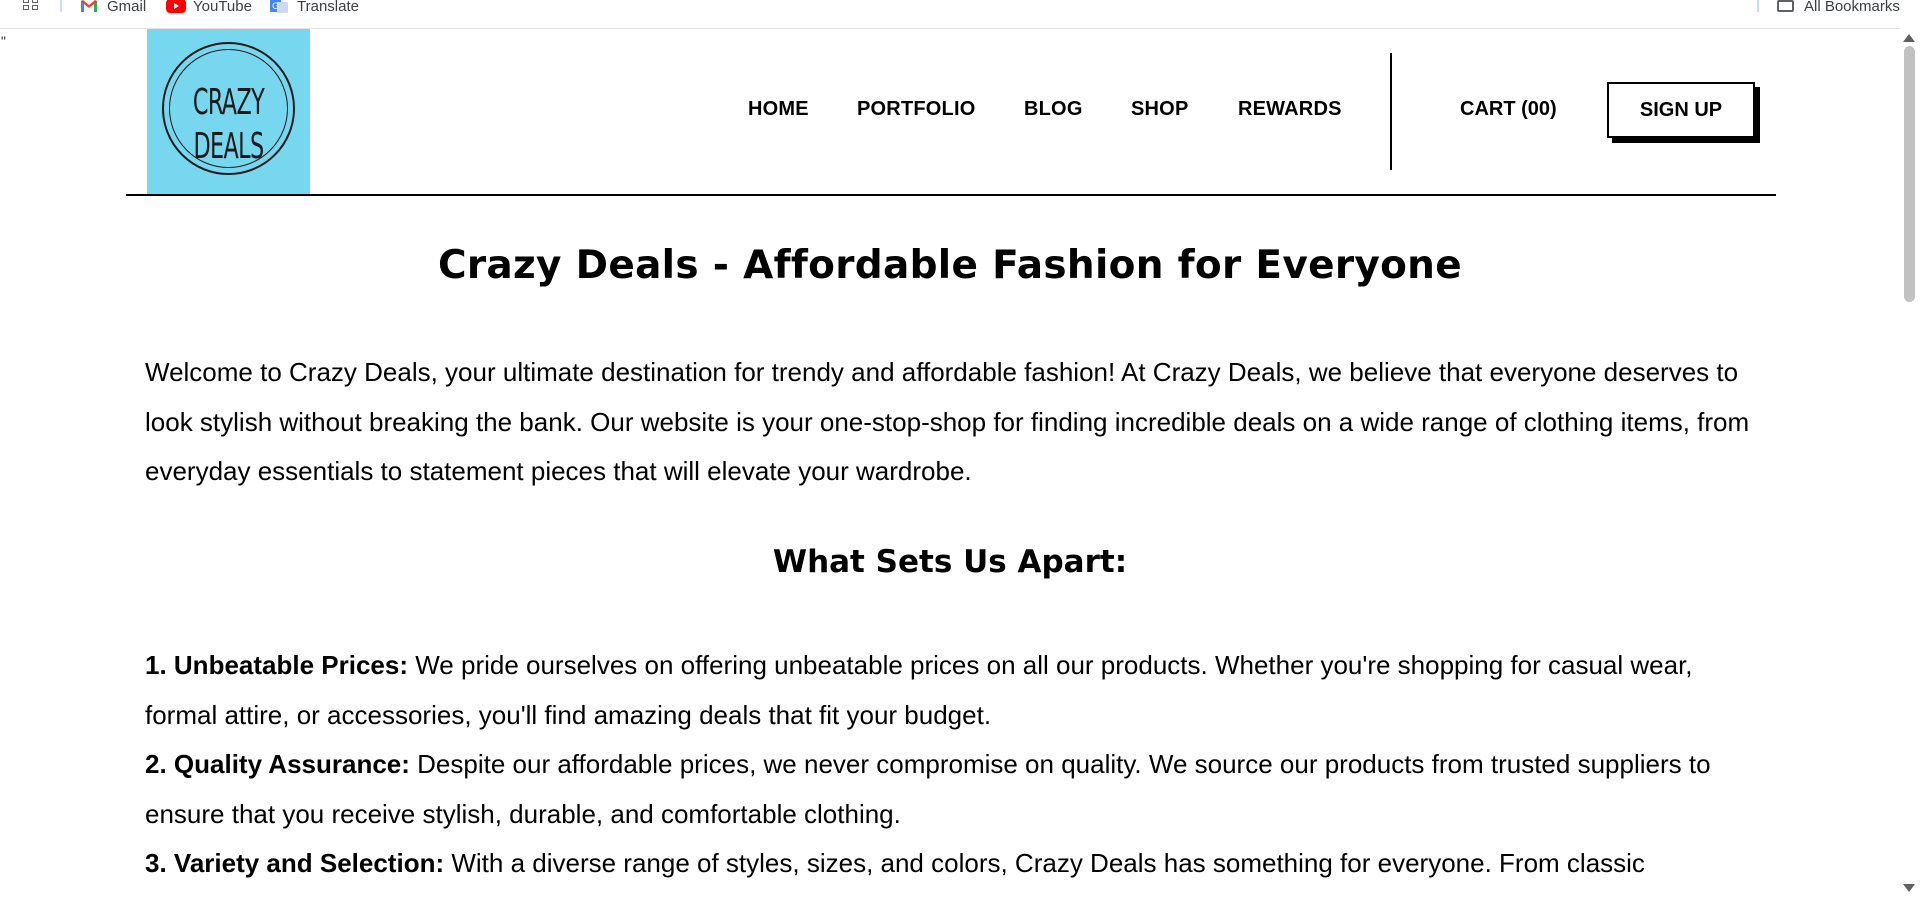  I want to click on all-bookmarks-button: All Bookmarks, so click(1838, 8).